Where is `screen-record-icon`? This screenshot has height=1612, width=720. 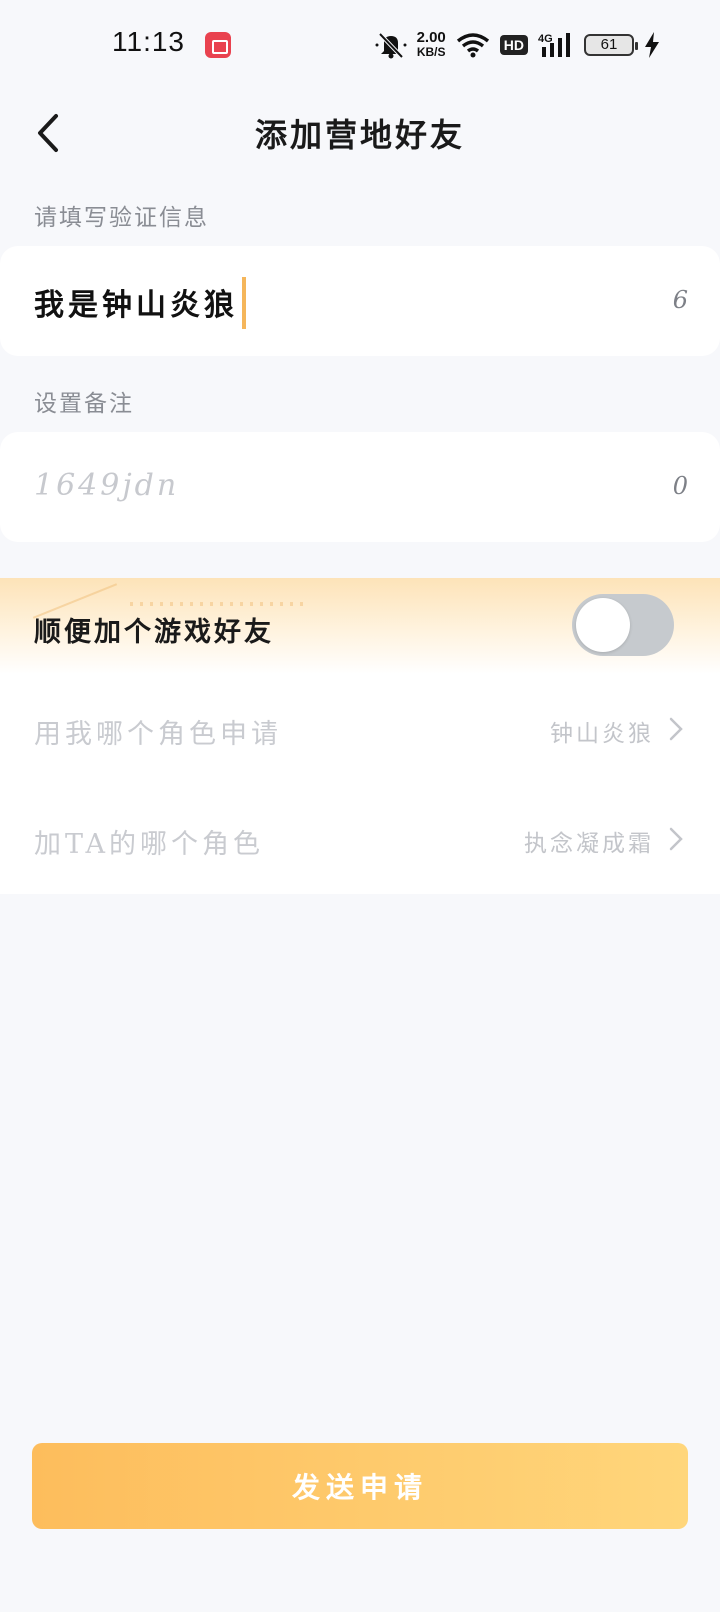
screen-record-icon is located at coordinates (218, 45).